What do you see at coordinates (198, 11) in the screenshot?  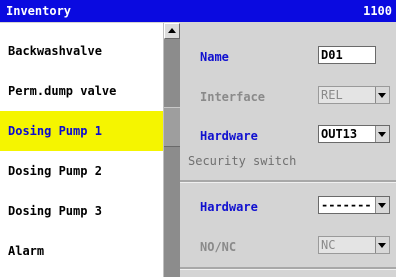 I see `title-bar: Inventory 1100` at bounding box center [198, 11].